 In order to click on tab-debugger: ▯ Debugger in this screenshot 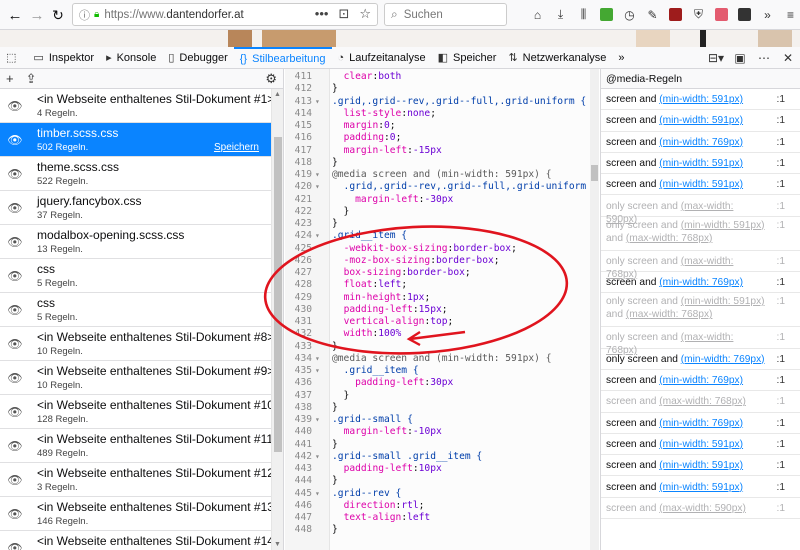, I will do `click(197, 58)`.